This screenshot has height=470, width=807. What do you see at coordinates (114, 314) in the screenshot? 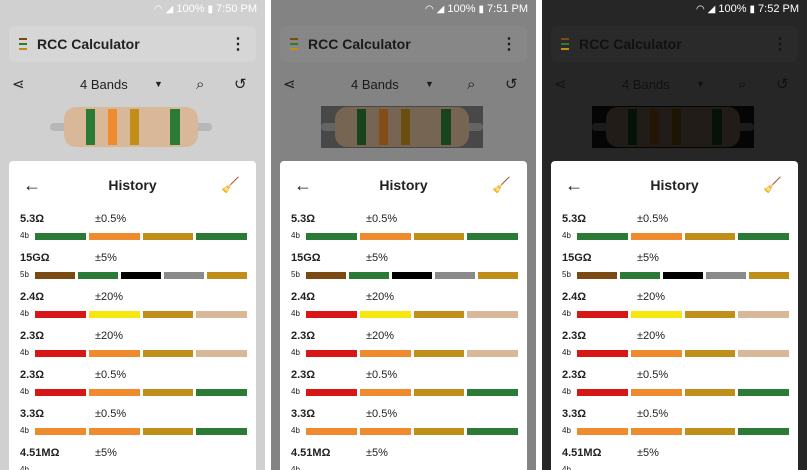
I see `color-band-yellow` at bounding box center [114, 314].